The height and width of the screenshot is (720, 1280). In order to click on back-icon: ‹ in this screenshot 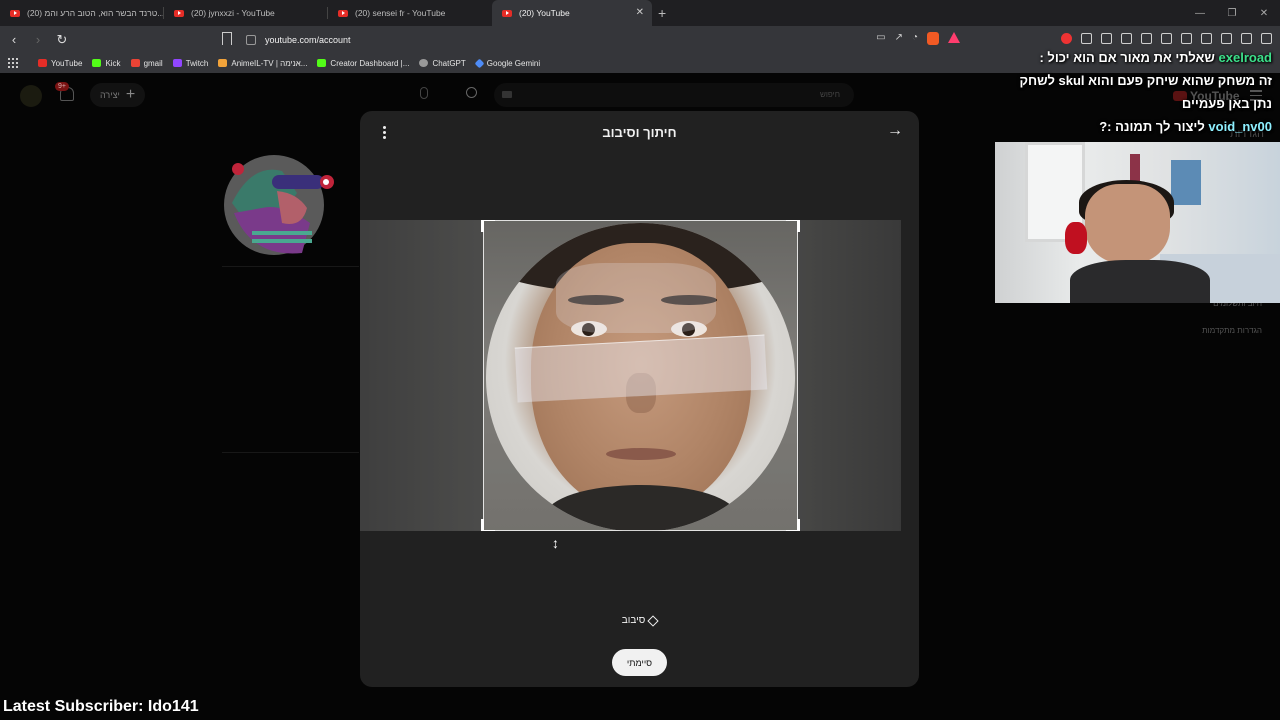, I will do `click(14, 39)`.